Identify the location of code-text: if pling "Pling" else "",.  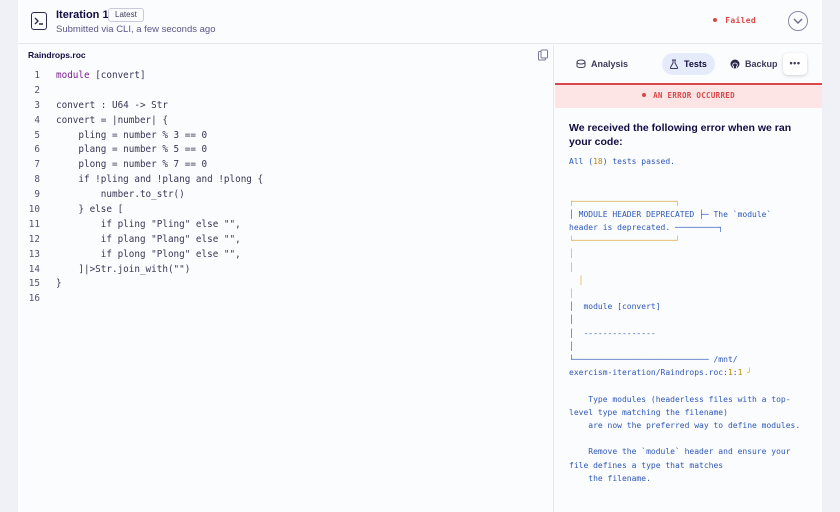
(140, 225).